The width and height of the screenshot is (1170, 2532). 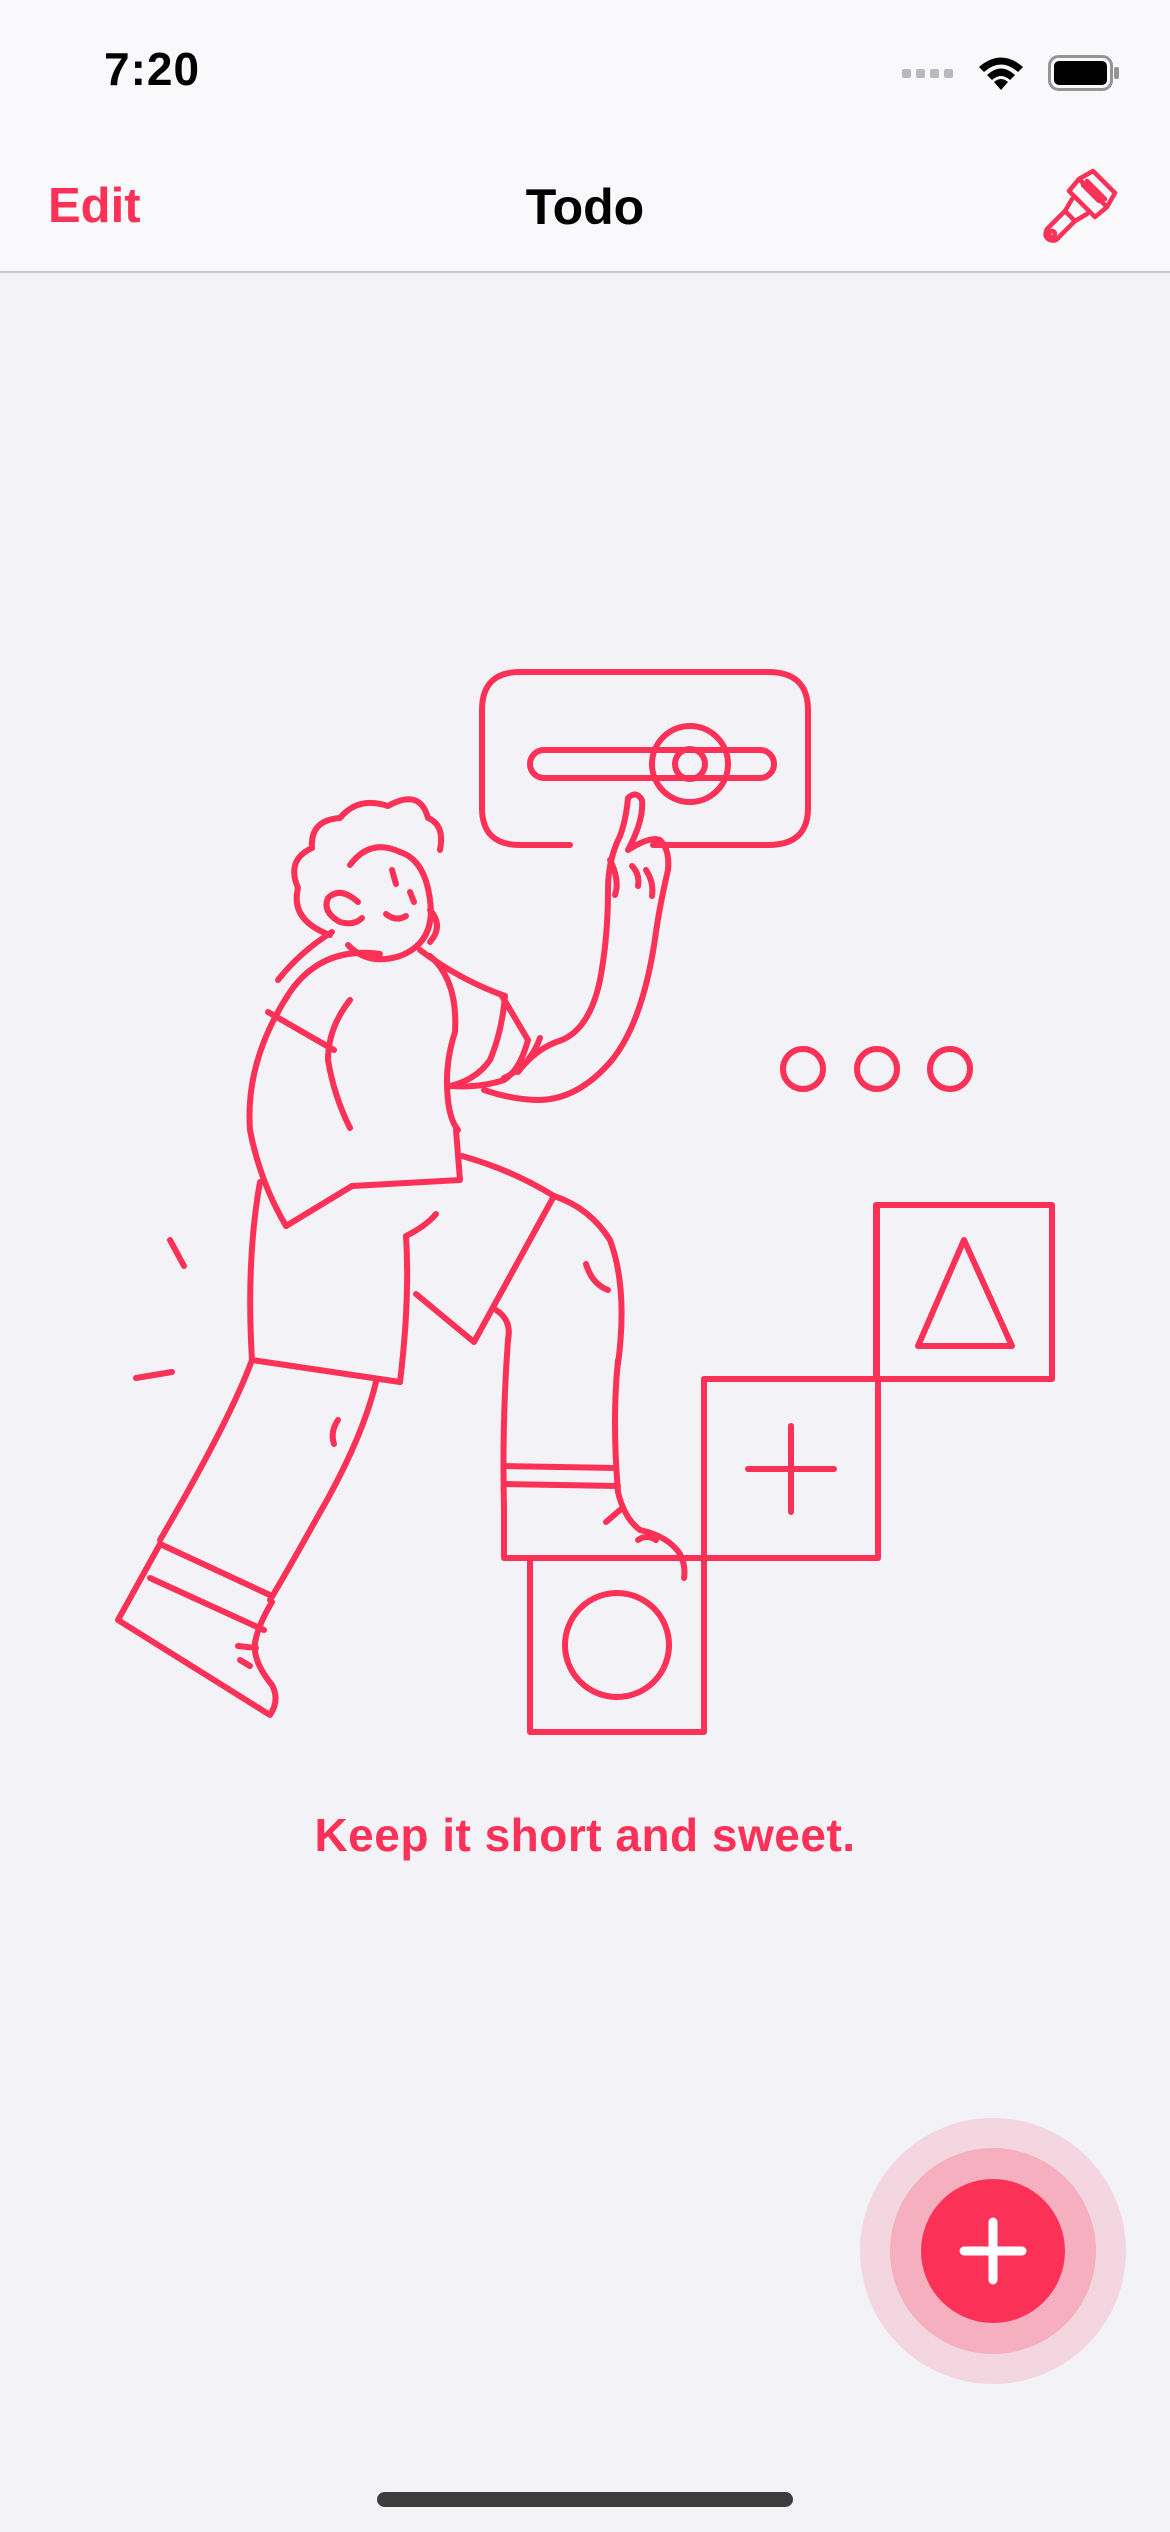 What do you see at coordinates (152, 69) in the screenshot?
I see `status-time: 7:20` at bounding box center [152, 69].